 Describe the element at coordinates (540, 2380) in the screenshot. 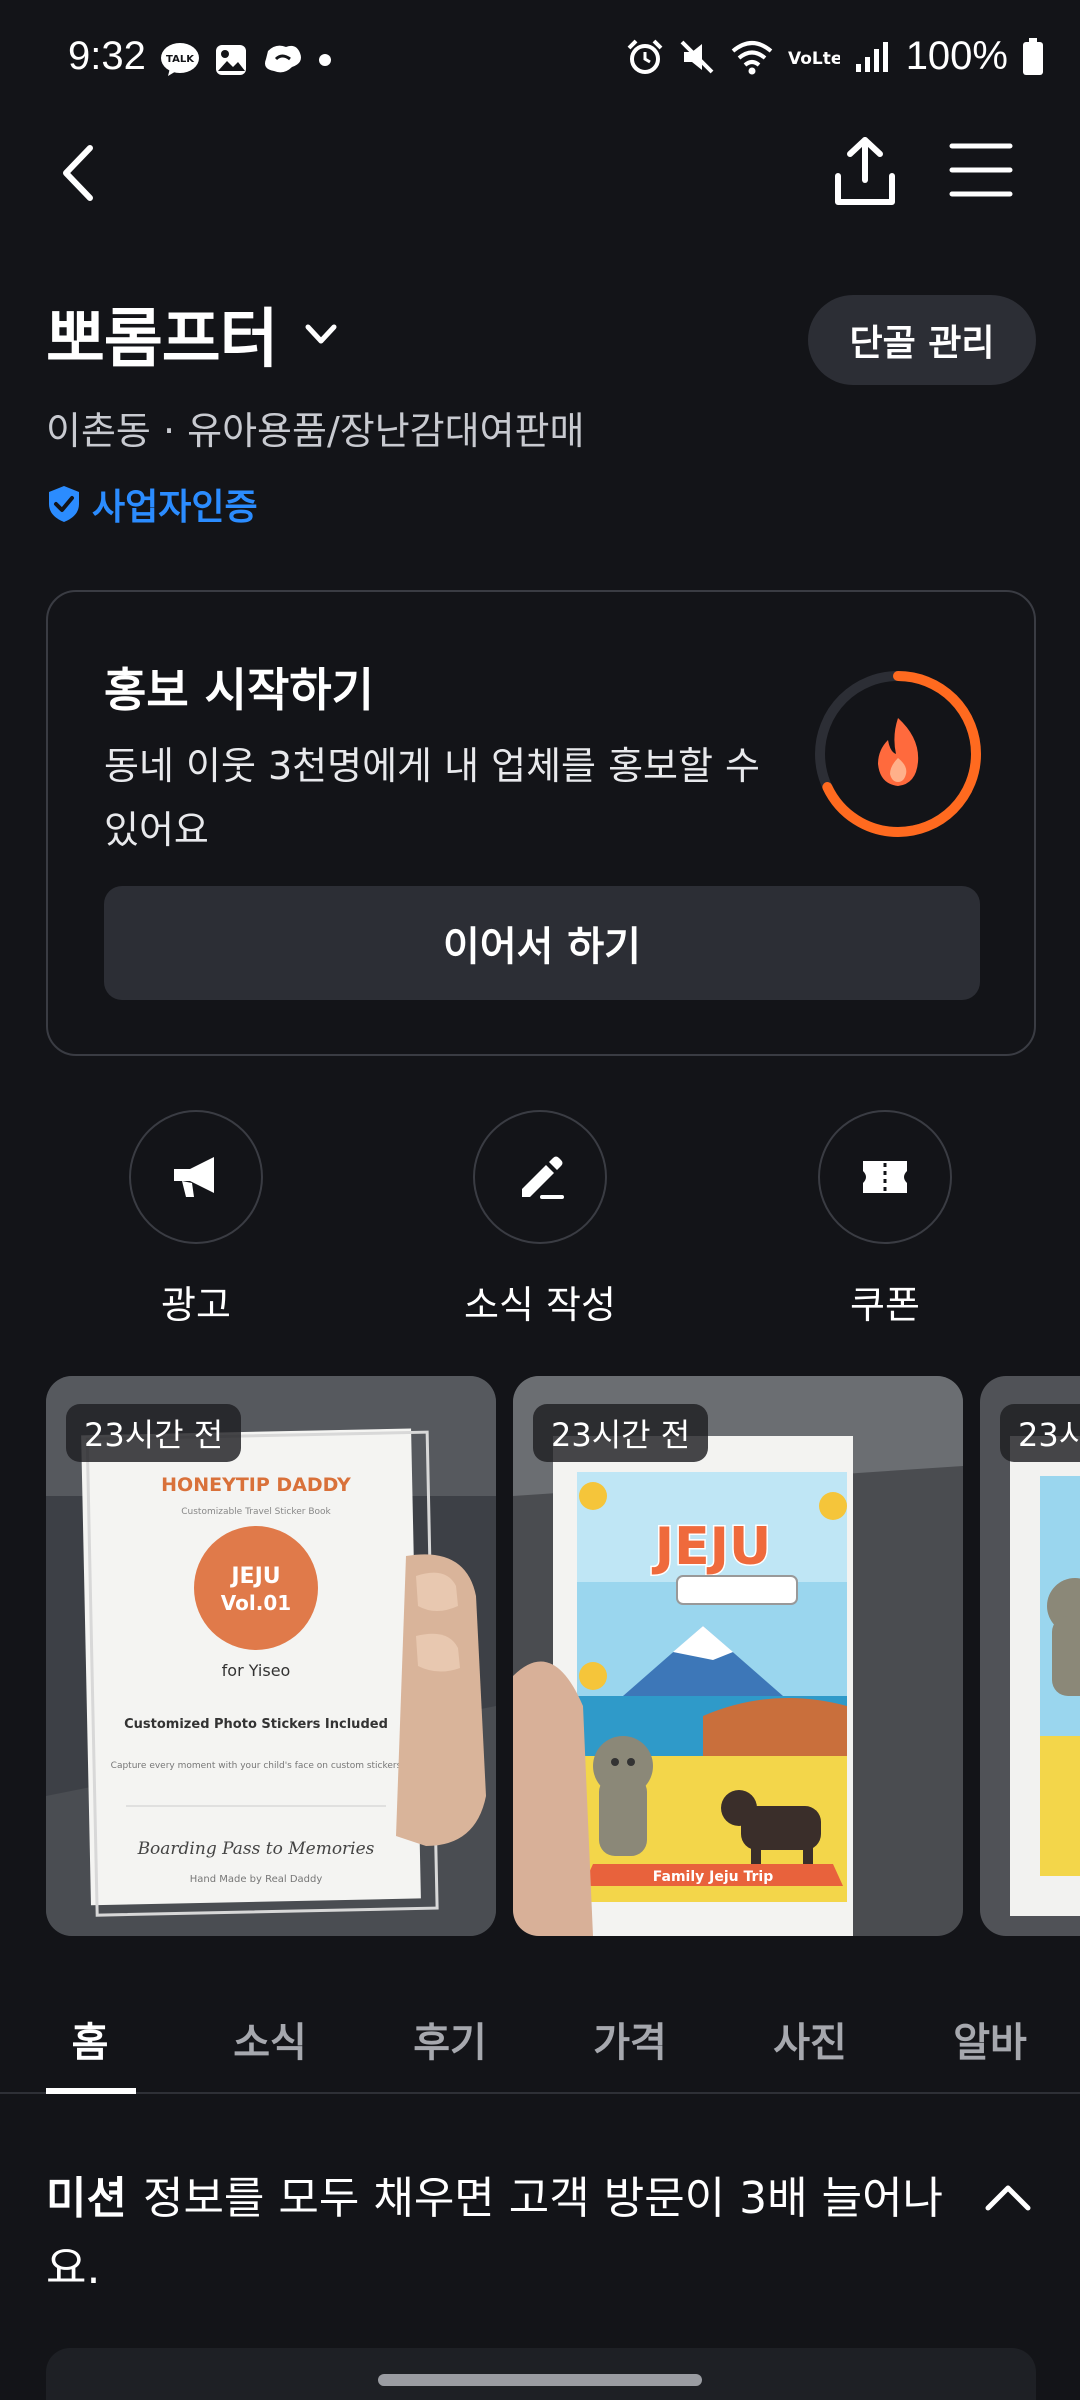

I see `home-indicator` at that location.